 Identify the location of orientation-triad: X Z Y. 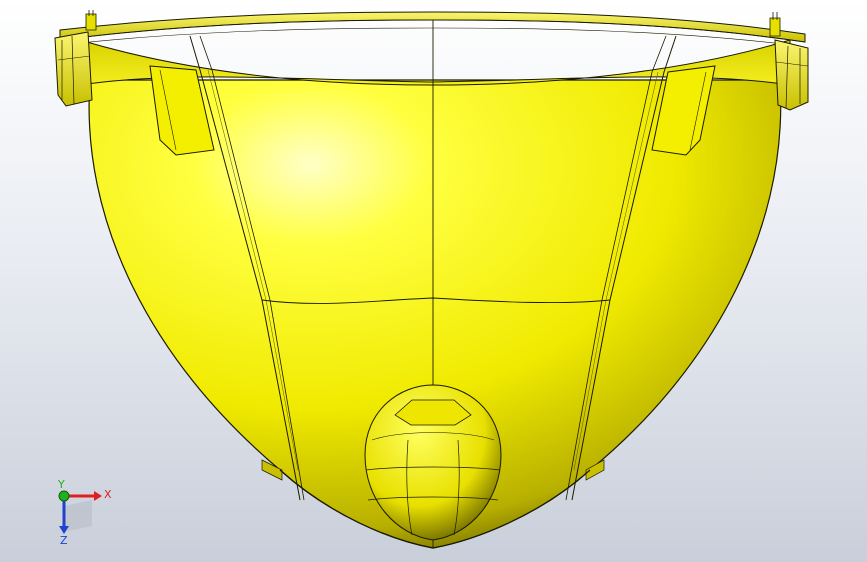
(84, 513).